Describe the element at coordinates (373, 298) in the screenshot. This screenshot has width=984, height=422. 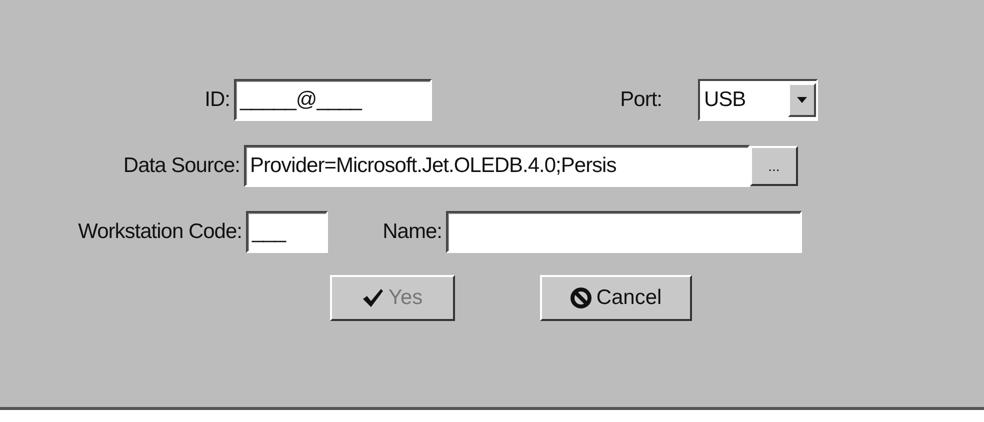
I see `checkmark-icon` at that location.